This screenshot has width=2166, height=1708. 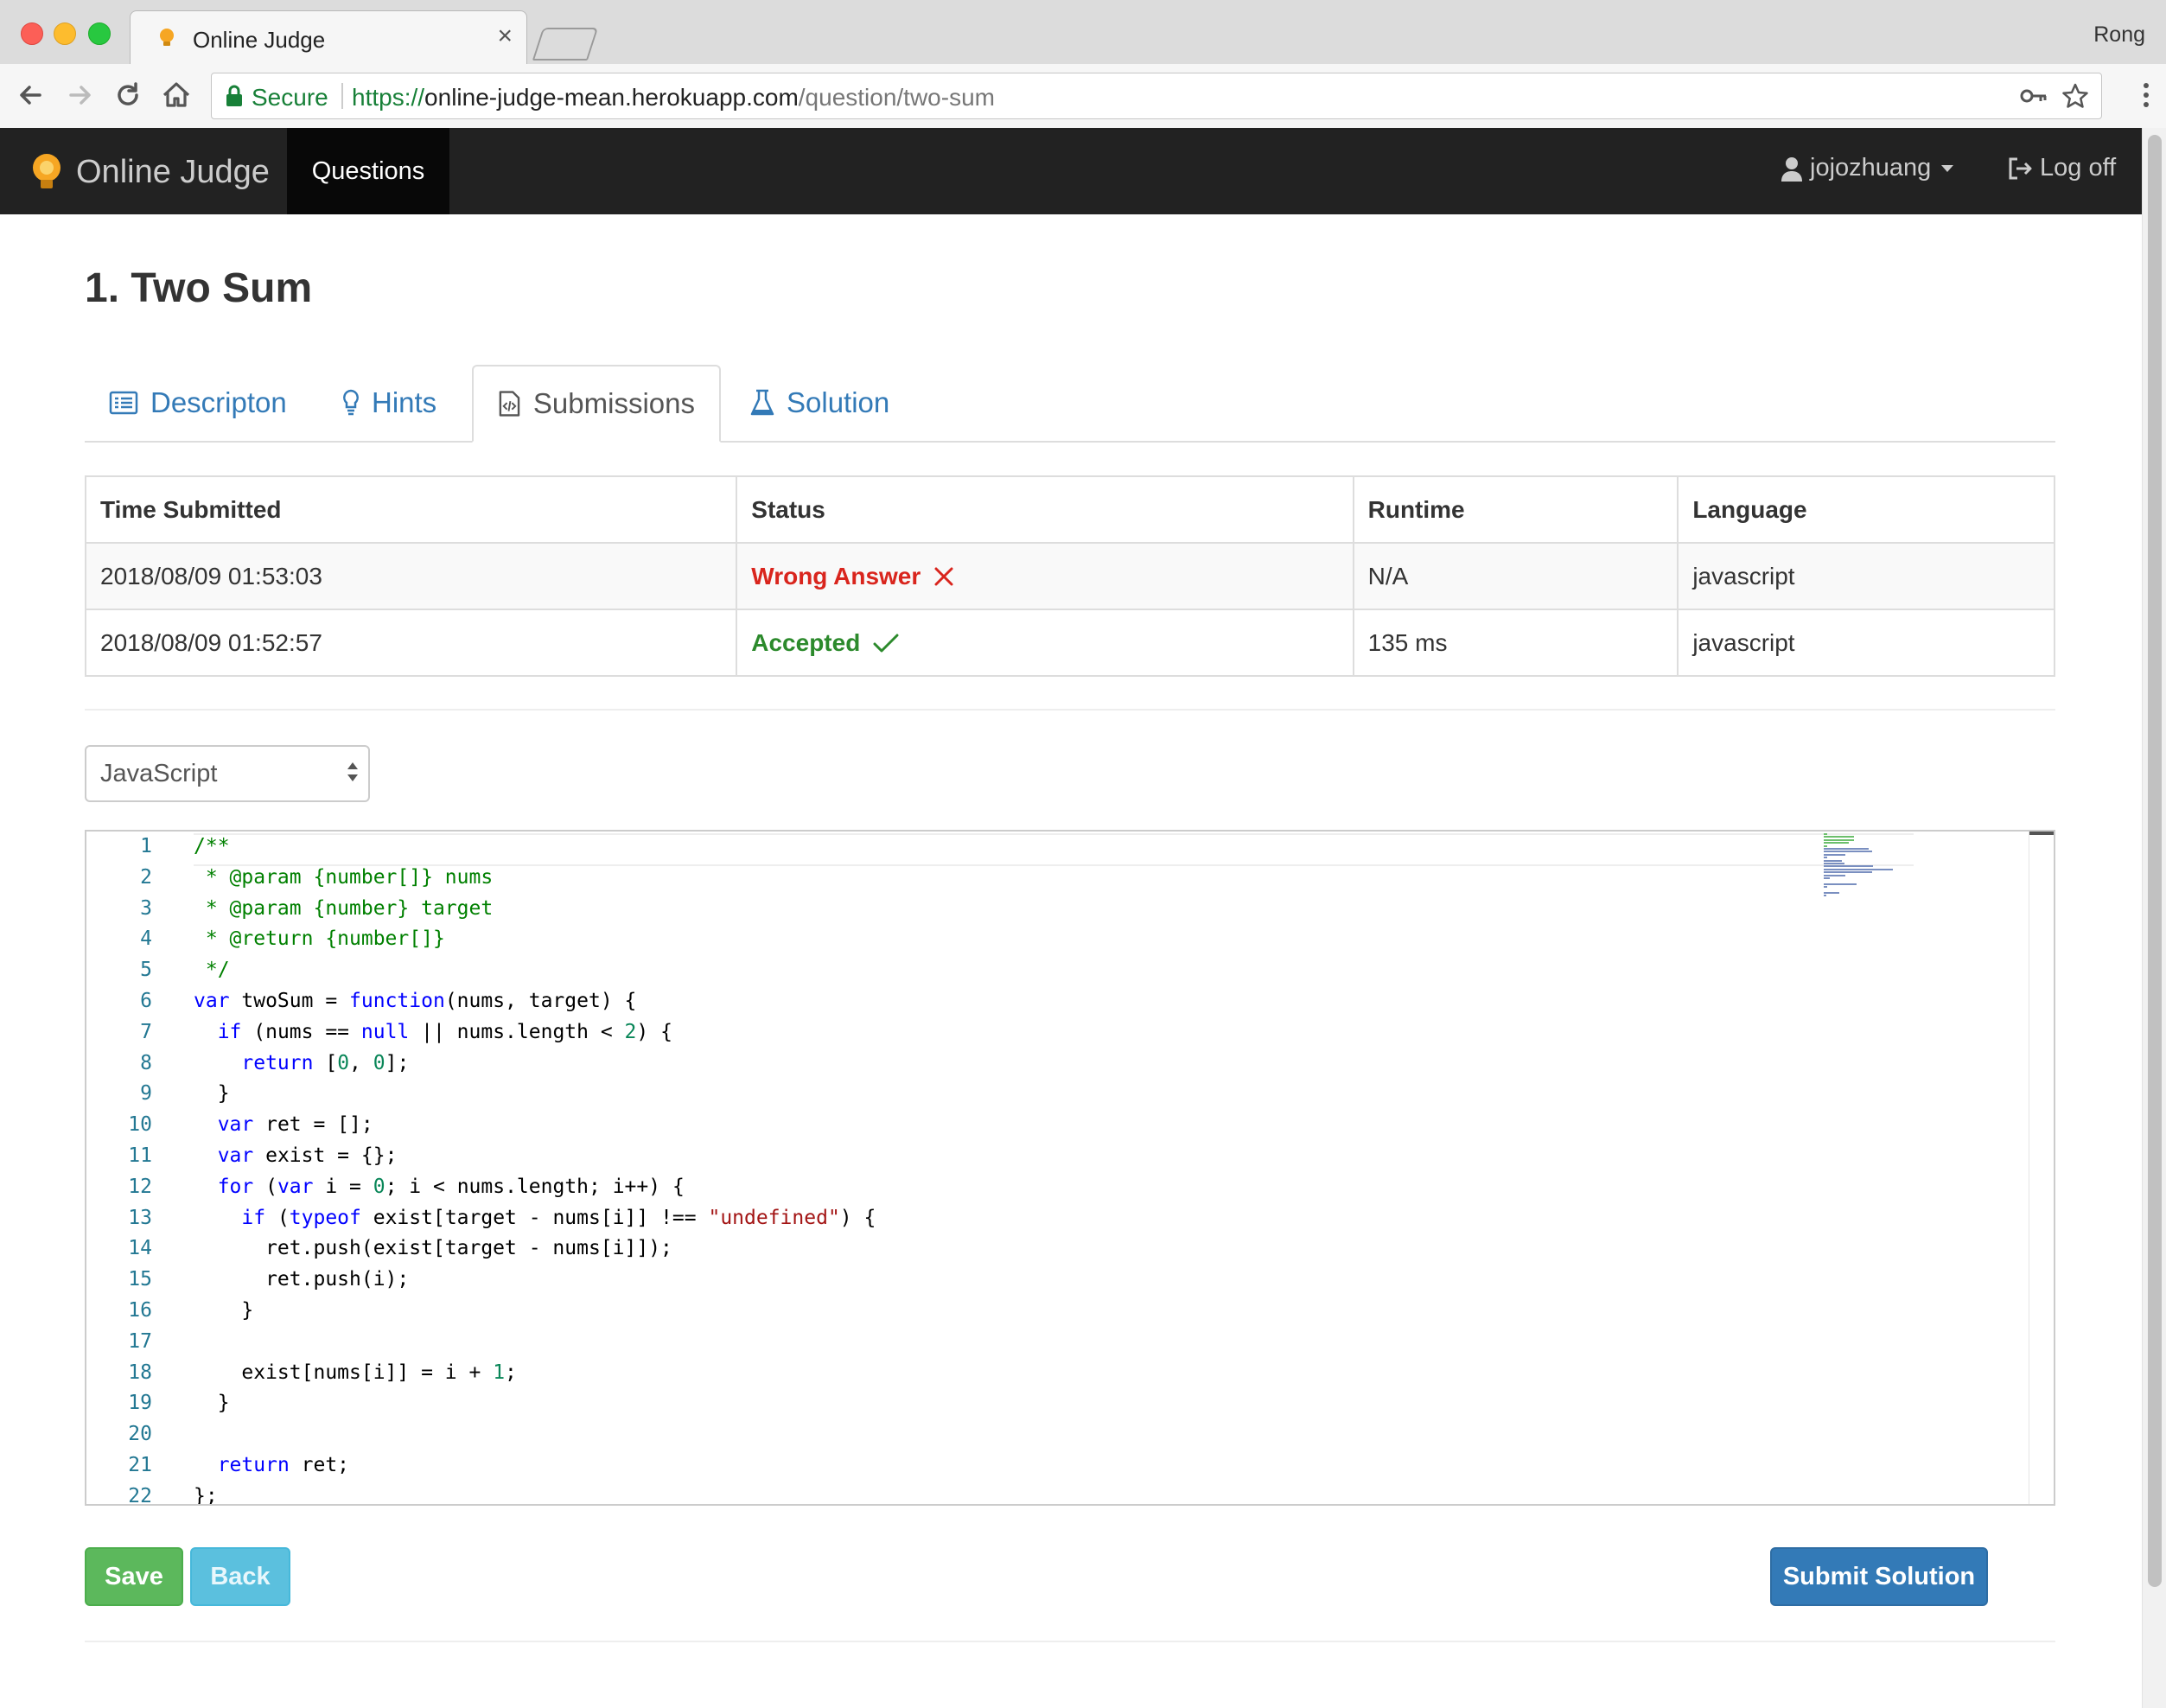 I want to click on submission-time: 2018/08/09 01:52:57, so click(x=411, y=643).